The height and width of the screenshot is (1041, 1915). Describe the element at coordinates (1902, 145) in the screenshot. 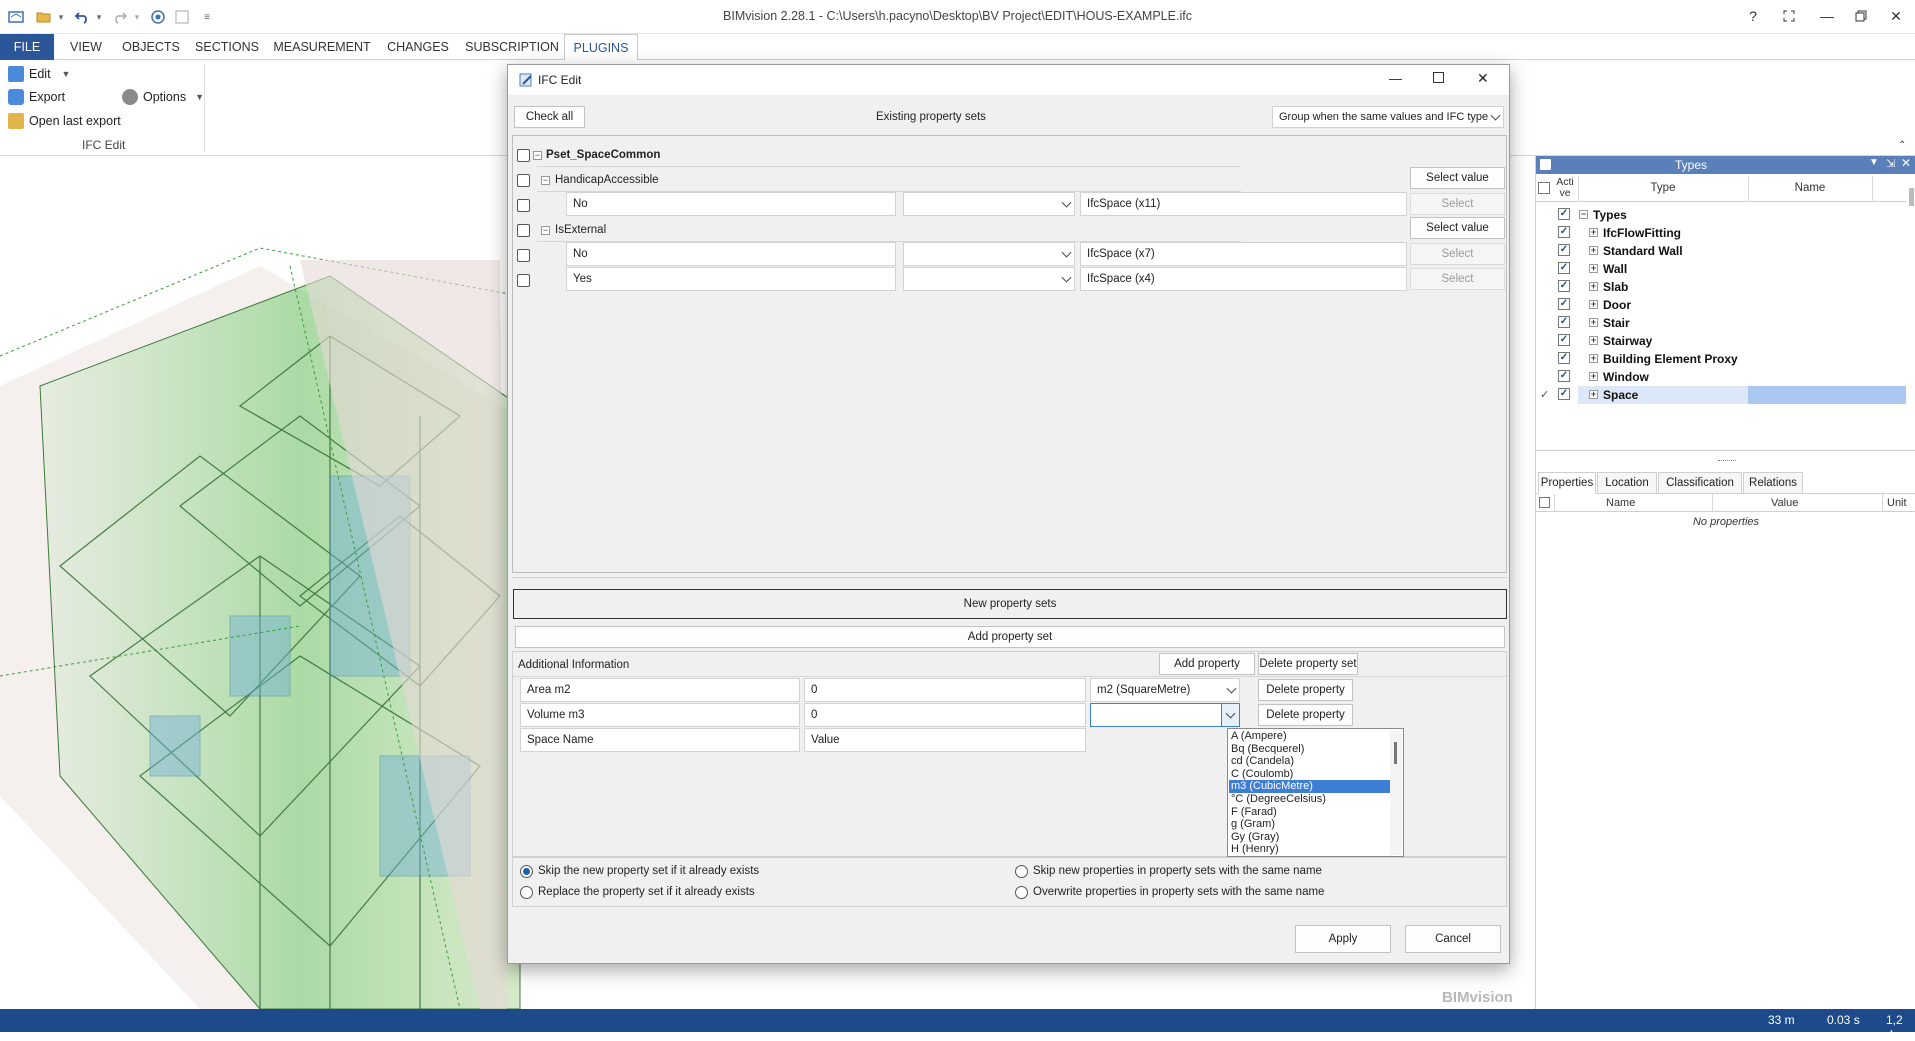

I see `collapse-ribbon-icon: ⌃` at that location.